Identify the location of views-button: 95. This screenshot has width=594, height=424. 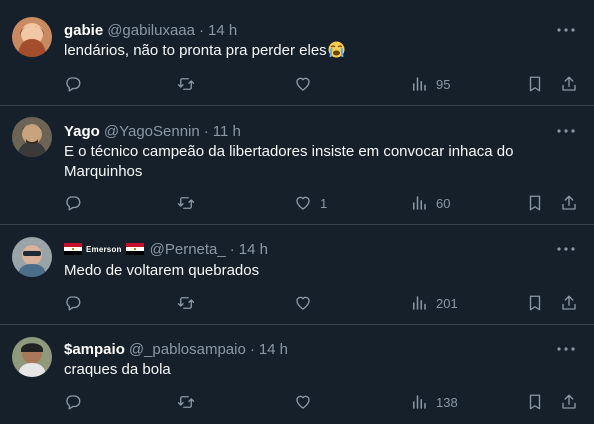
(430, 84).